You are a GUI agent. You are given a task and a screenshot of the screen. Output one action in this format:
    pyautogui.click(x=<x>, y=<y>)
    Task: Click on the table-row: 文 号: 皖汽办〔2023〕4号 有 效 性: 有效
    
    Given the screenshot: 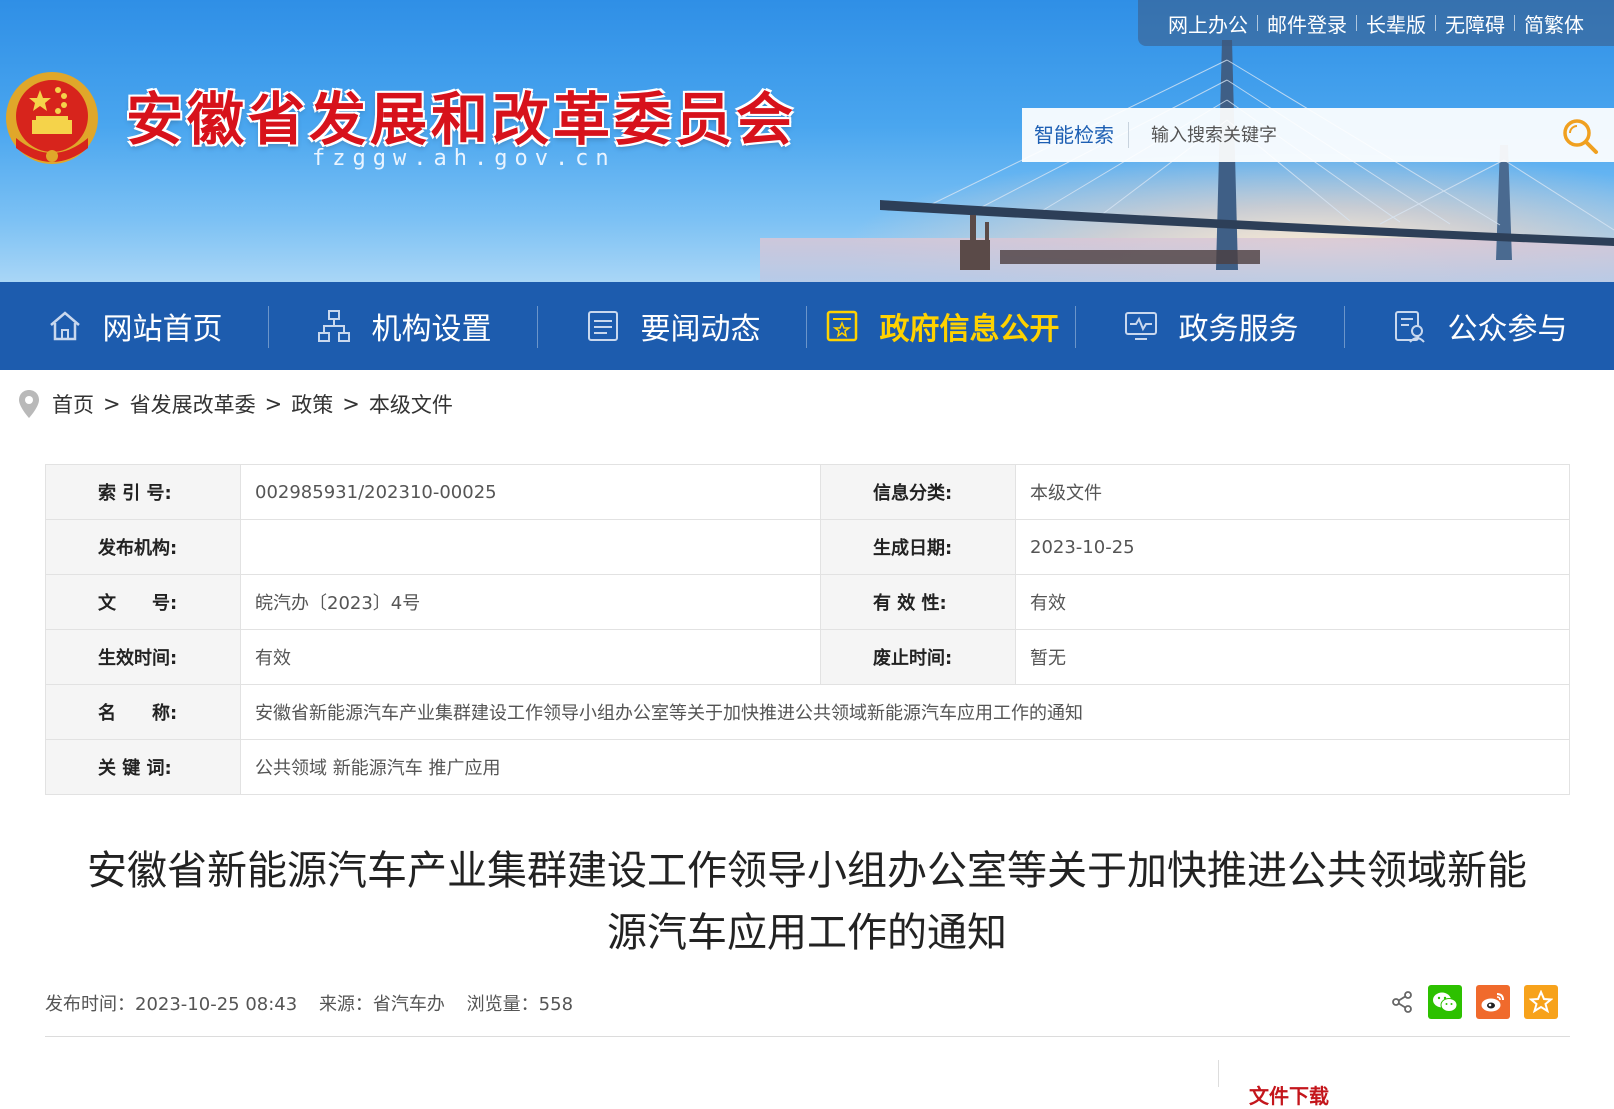 What is the action you would take?
    pyautogui.click(x=807, y=602)
    